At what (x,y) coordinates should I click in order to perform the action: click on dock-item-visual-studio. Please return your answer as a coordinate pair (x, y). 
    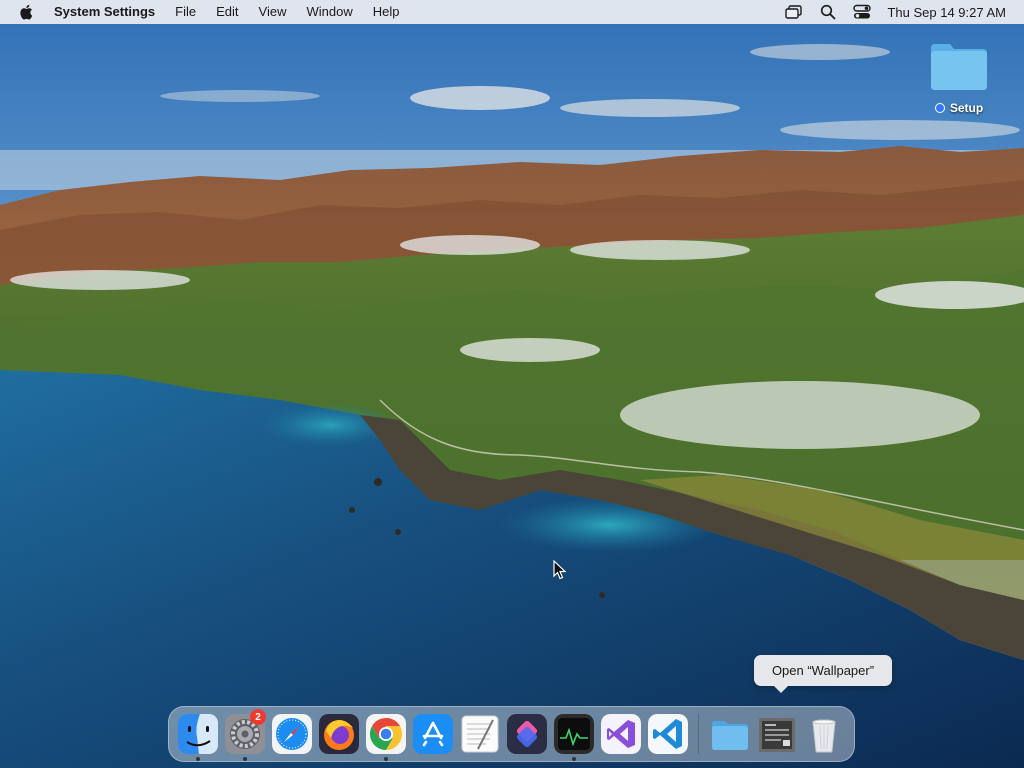
    Looking at the image, I should click on (620, 734).